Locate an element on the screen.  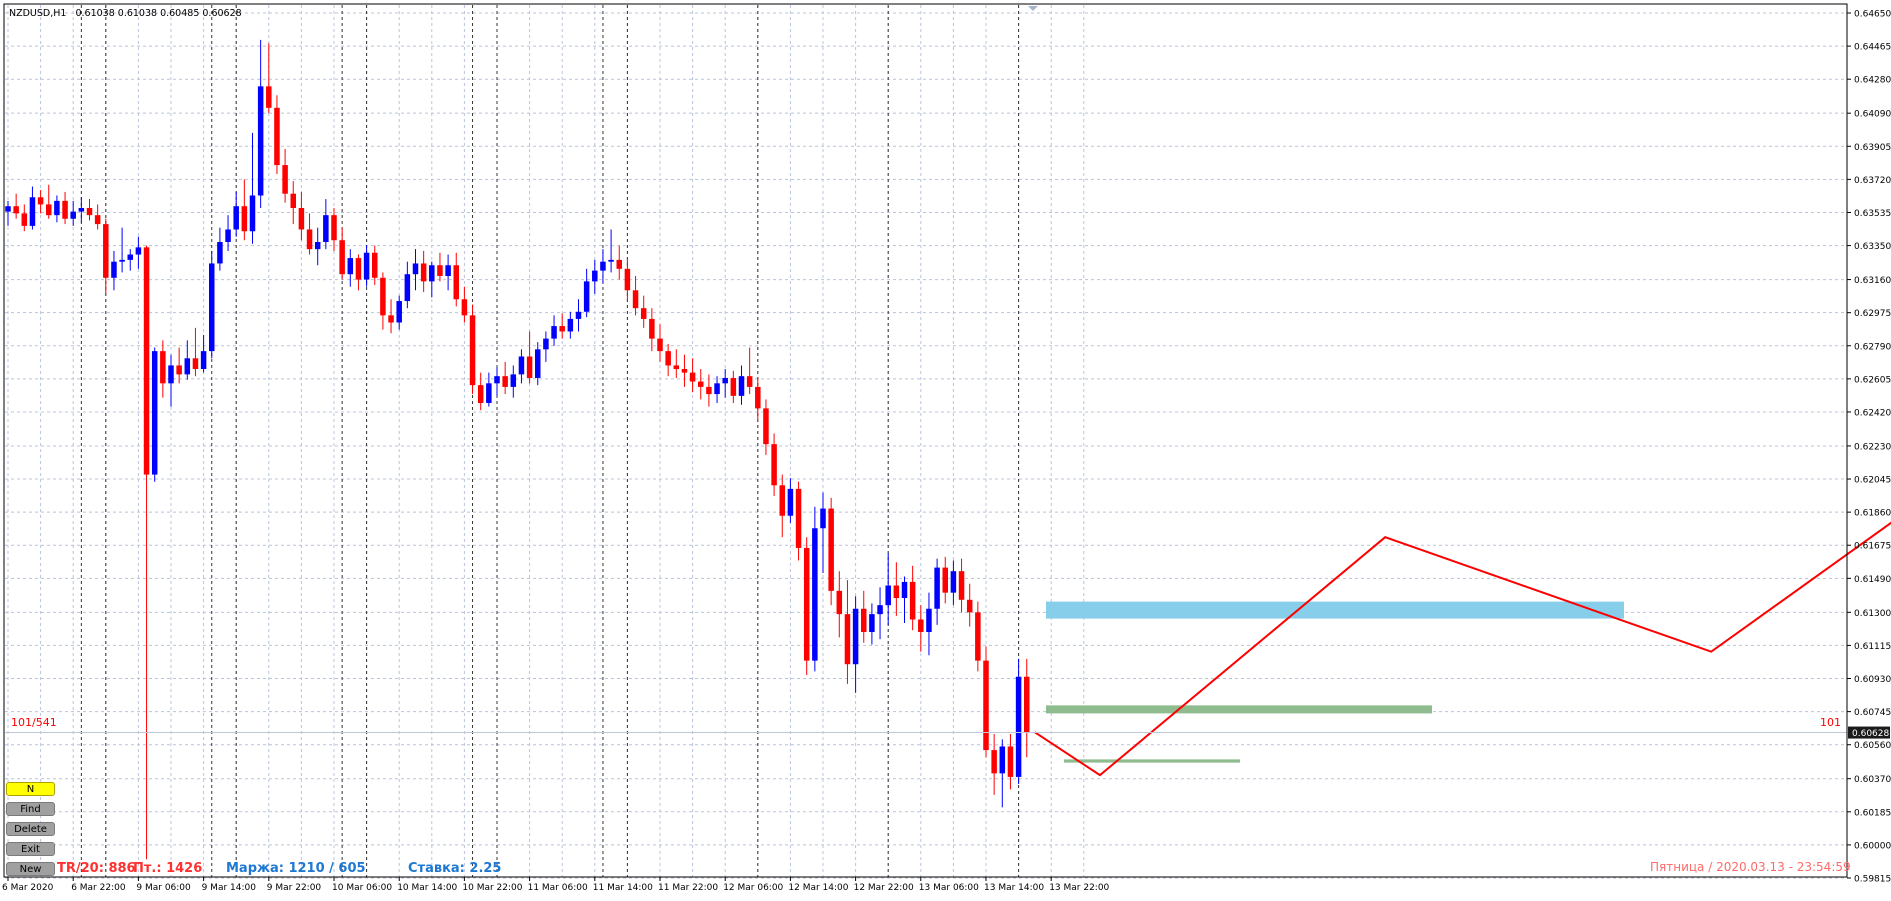
y-tick-label: 0.63160 is located at coordinates (1872, 281).